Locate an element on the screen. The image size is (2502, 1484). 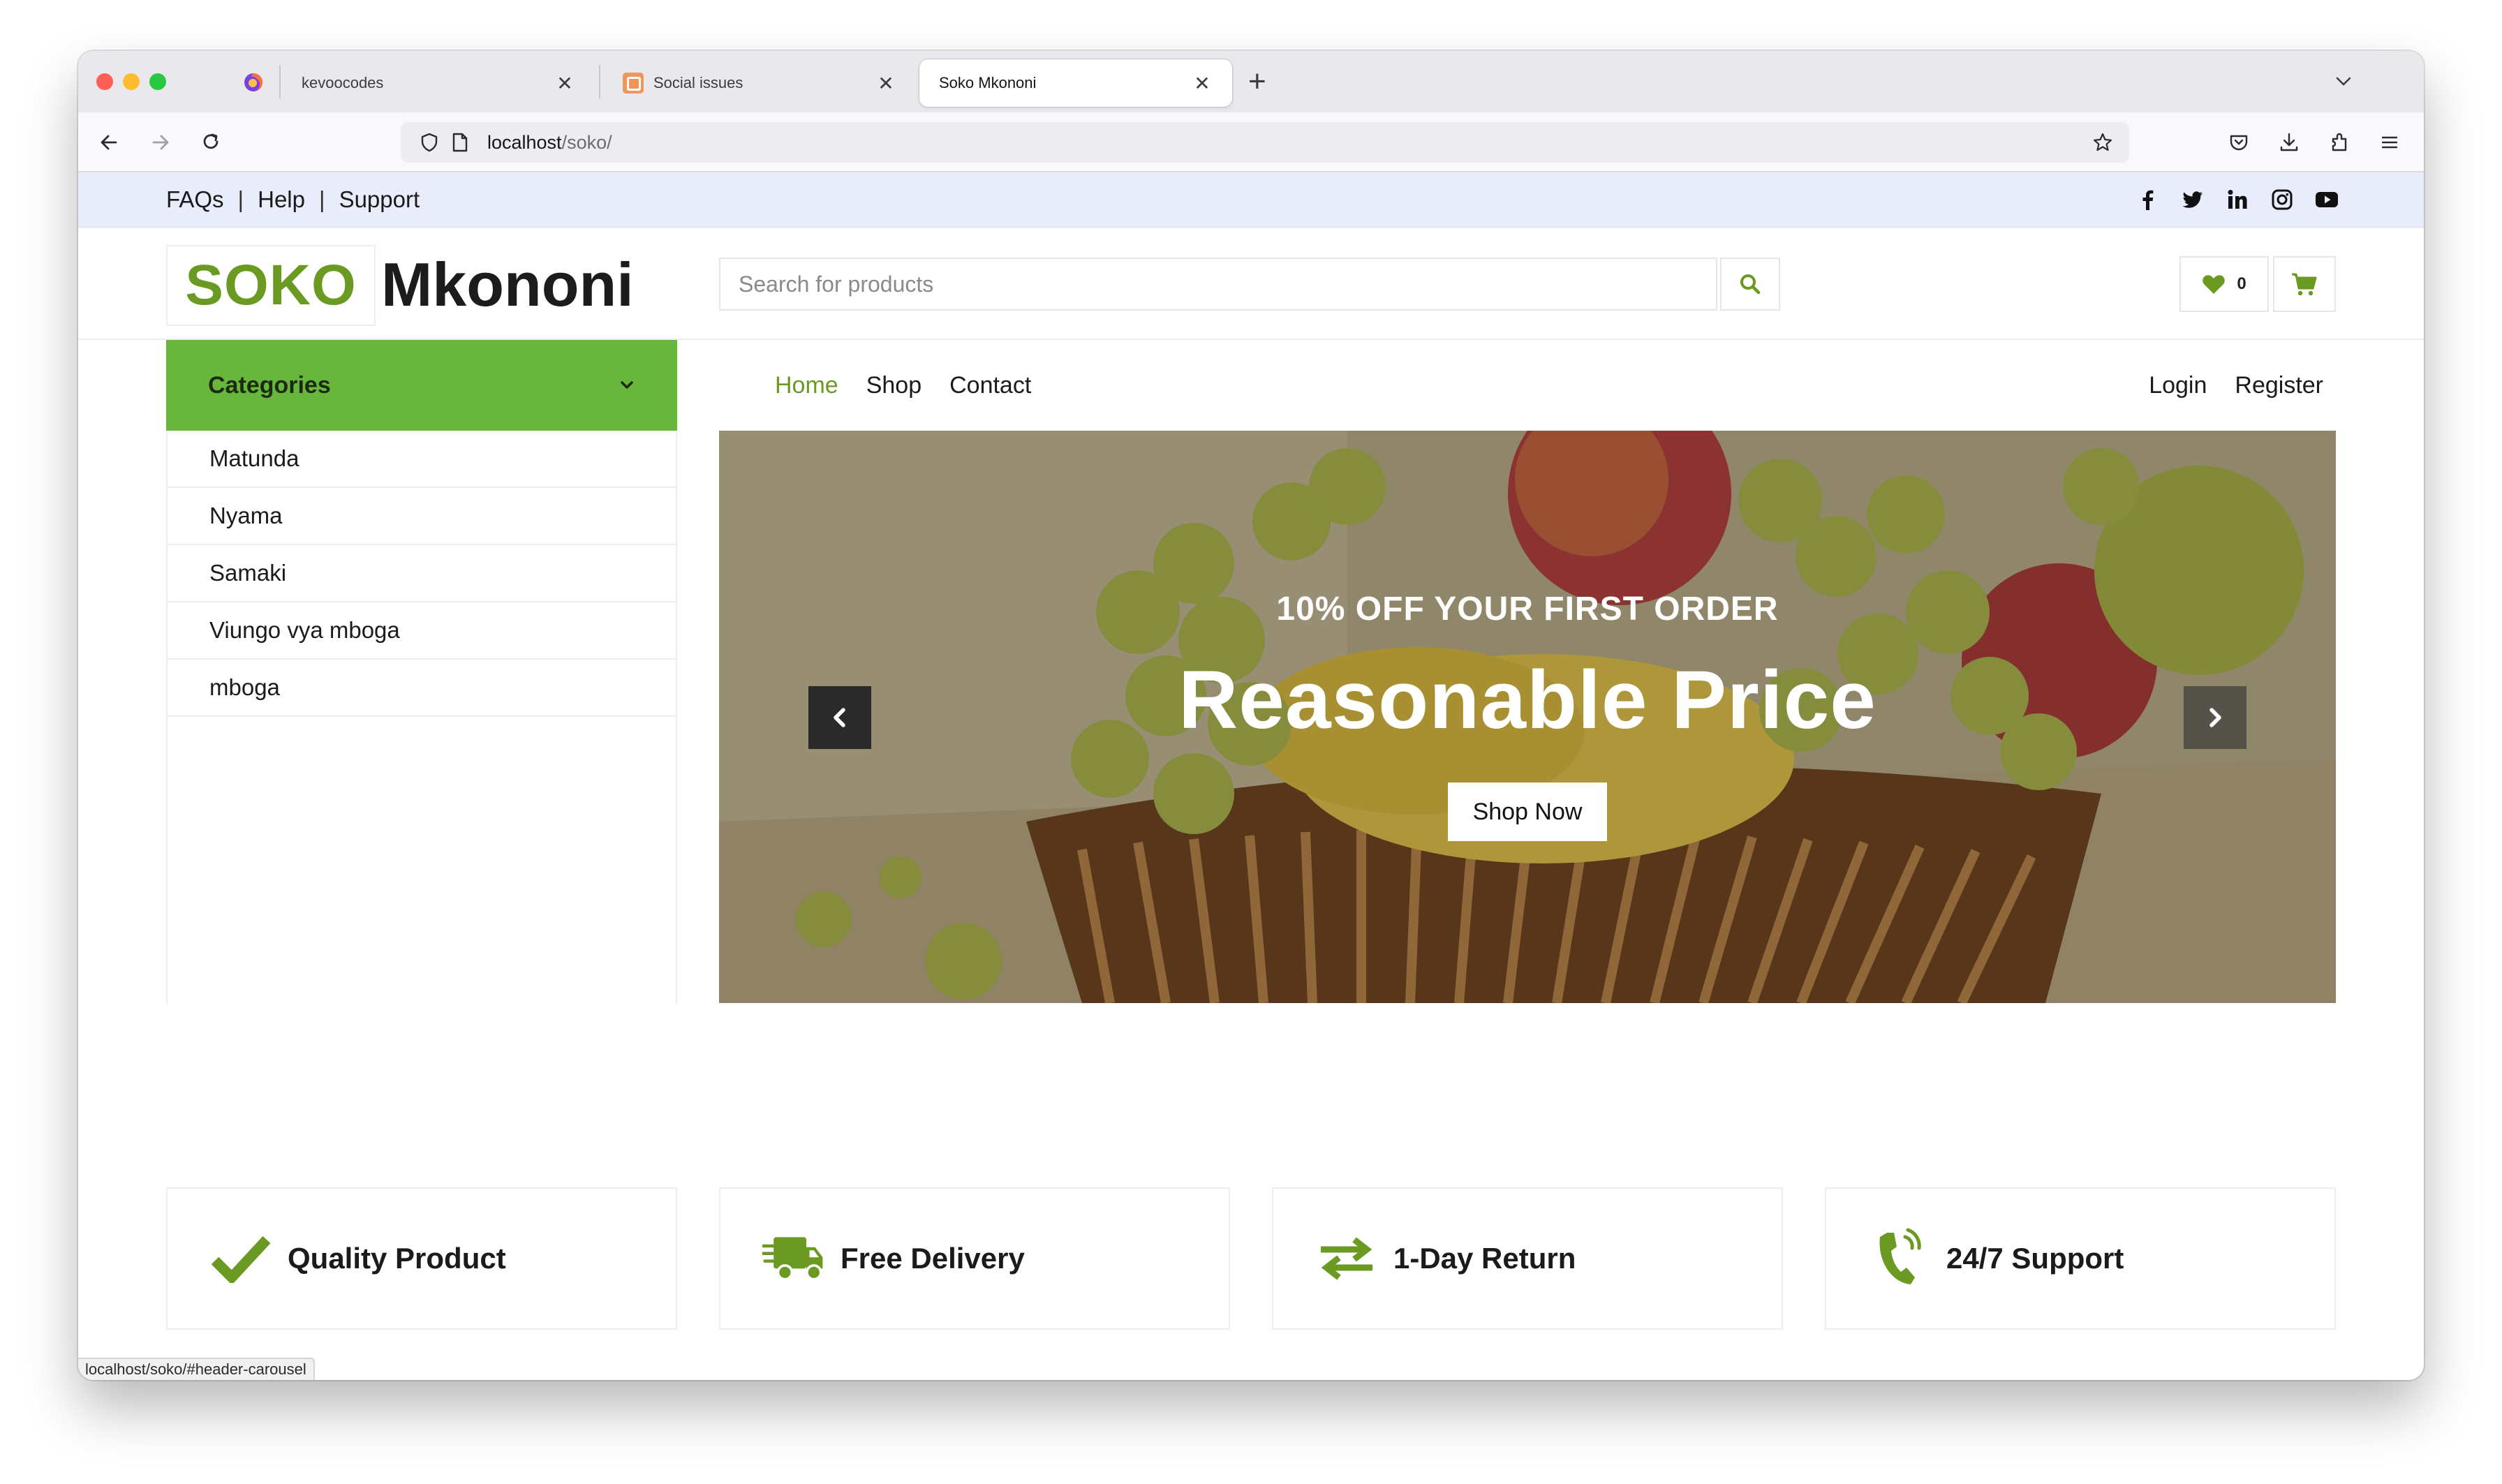
category-item: mboga is located at coordinates (422, 688).